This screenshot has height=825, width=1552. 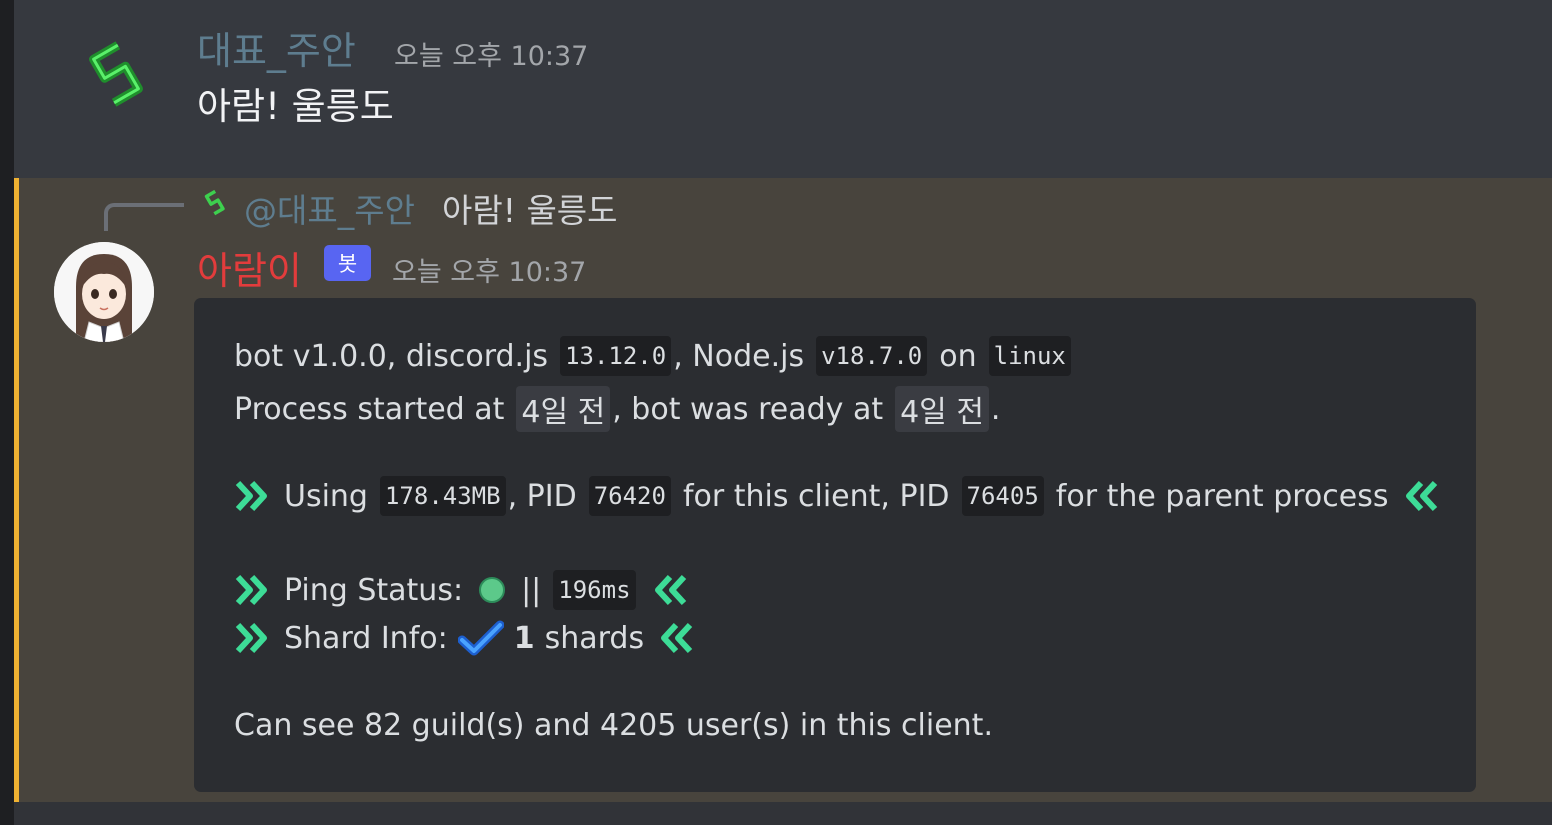 What do you see at coordinates (366, 638) in the screenshot?
I see `shard-info-label: Shard Info:` at bounding box center [366, 638].